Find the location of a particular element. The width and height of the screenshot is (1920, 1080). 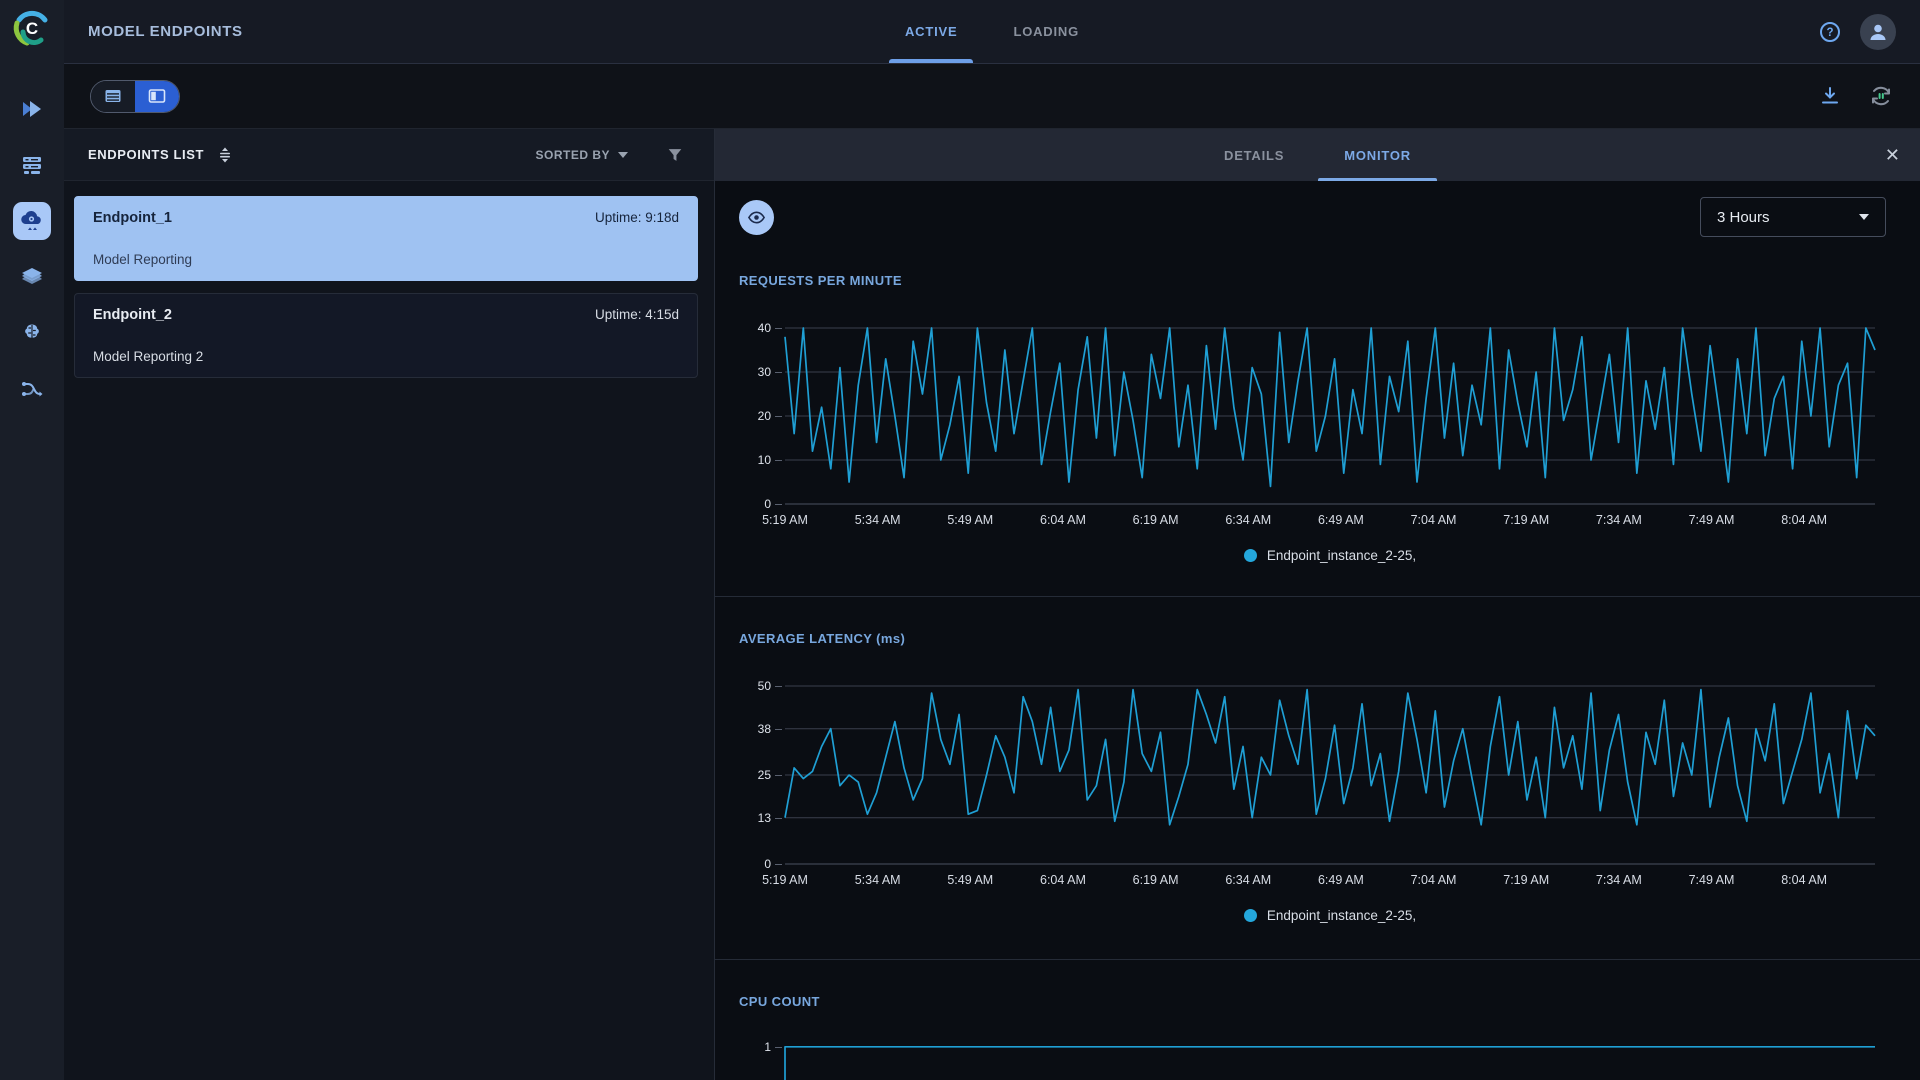

endpoint-uptime: Uptime: 4:15d is located at coordinates (636, 314).